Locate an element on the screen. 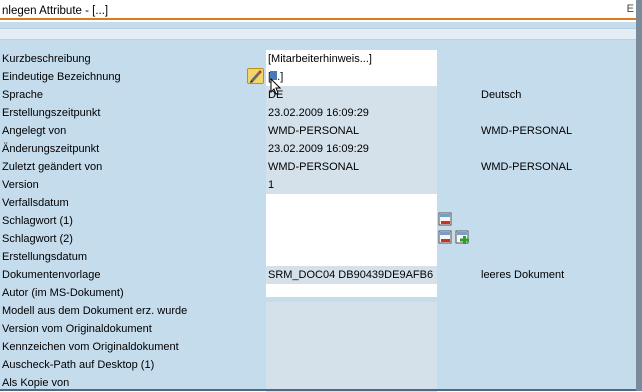 Image resolution: width=642 pixels, height=392 pixels. row-angelegt-von: Angelegt von WMD-PERSONAL WMD-PERSONAL is located at coordinates (318, 131).